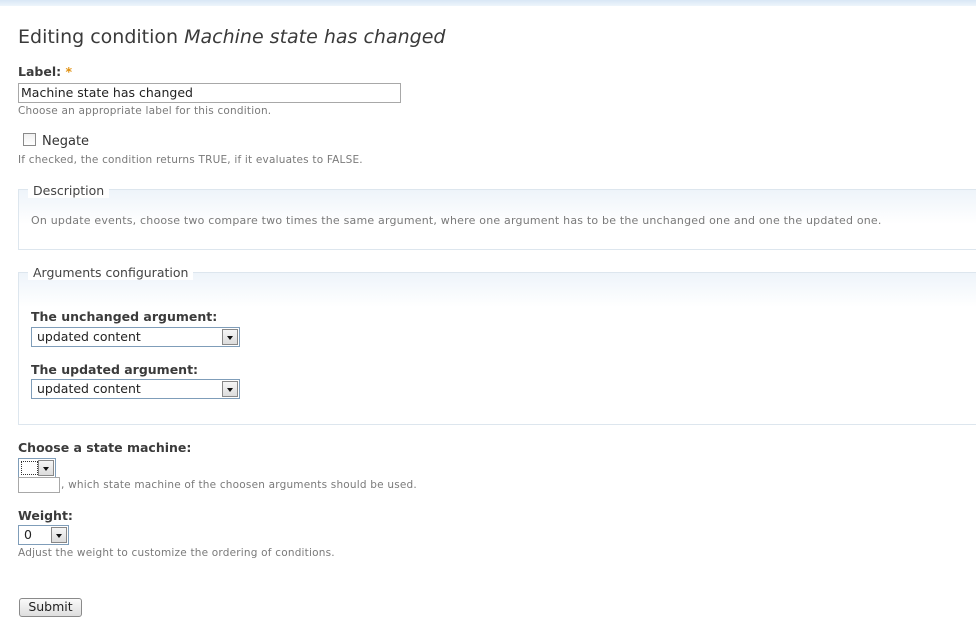 The image size is (976, 633). I want to click on unchanged-argument-select: updated content, so click(135, 337).